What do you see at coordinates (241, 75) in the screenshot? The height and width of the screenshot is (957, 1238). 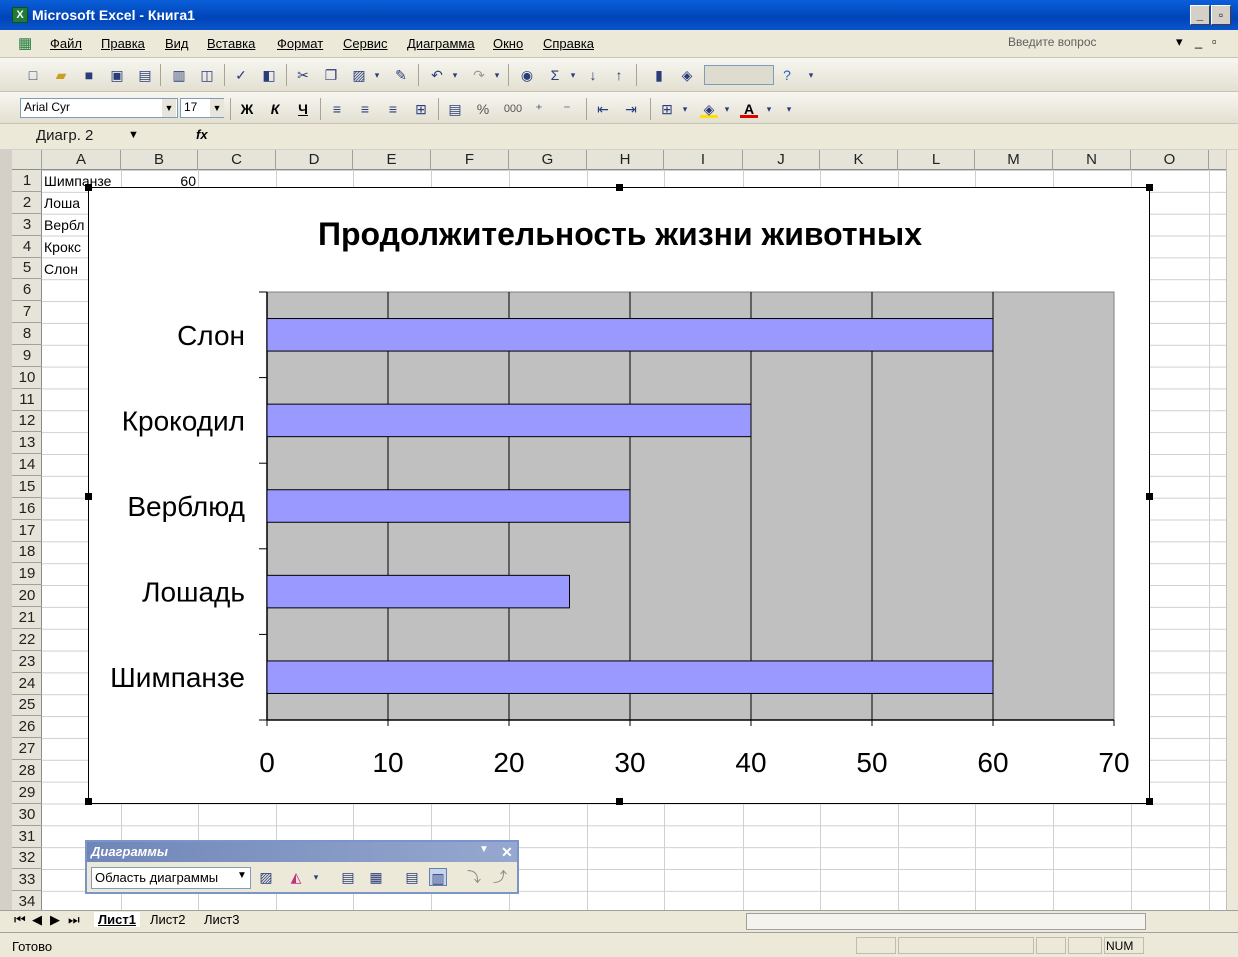 I see `spelling-icon: ✓` at bounding box center [241, 75].